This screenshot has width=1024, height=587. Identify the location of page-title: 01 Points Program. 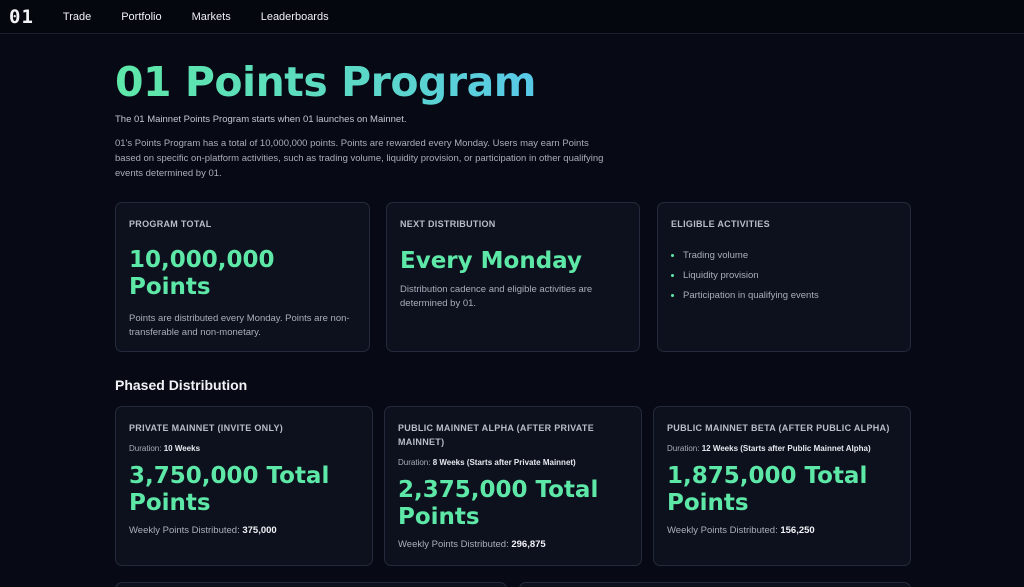
(325, 82).